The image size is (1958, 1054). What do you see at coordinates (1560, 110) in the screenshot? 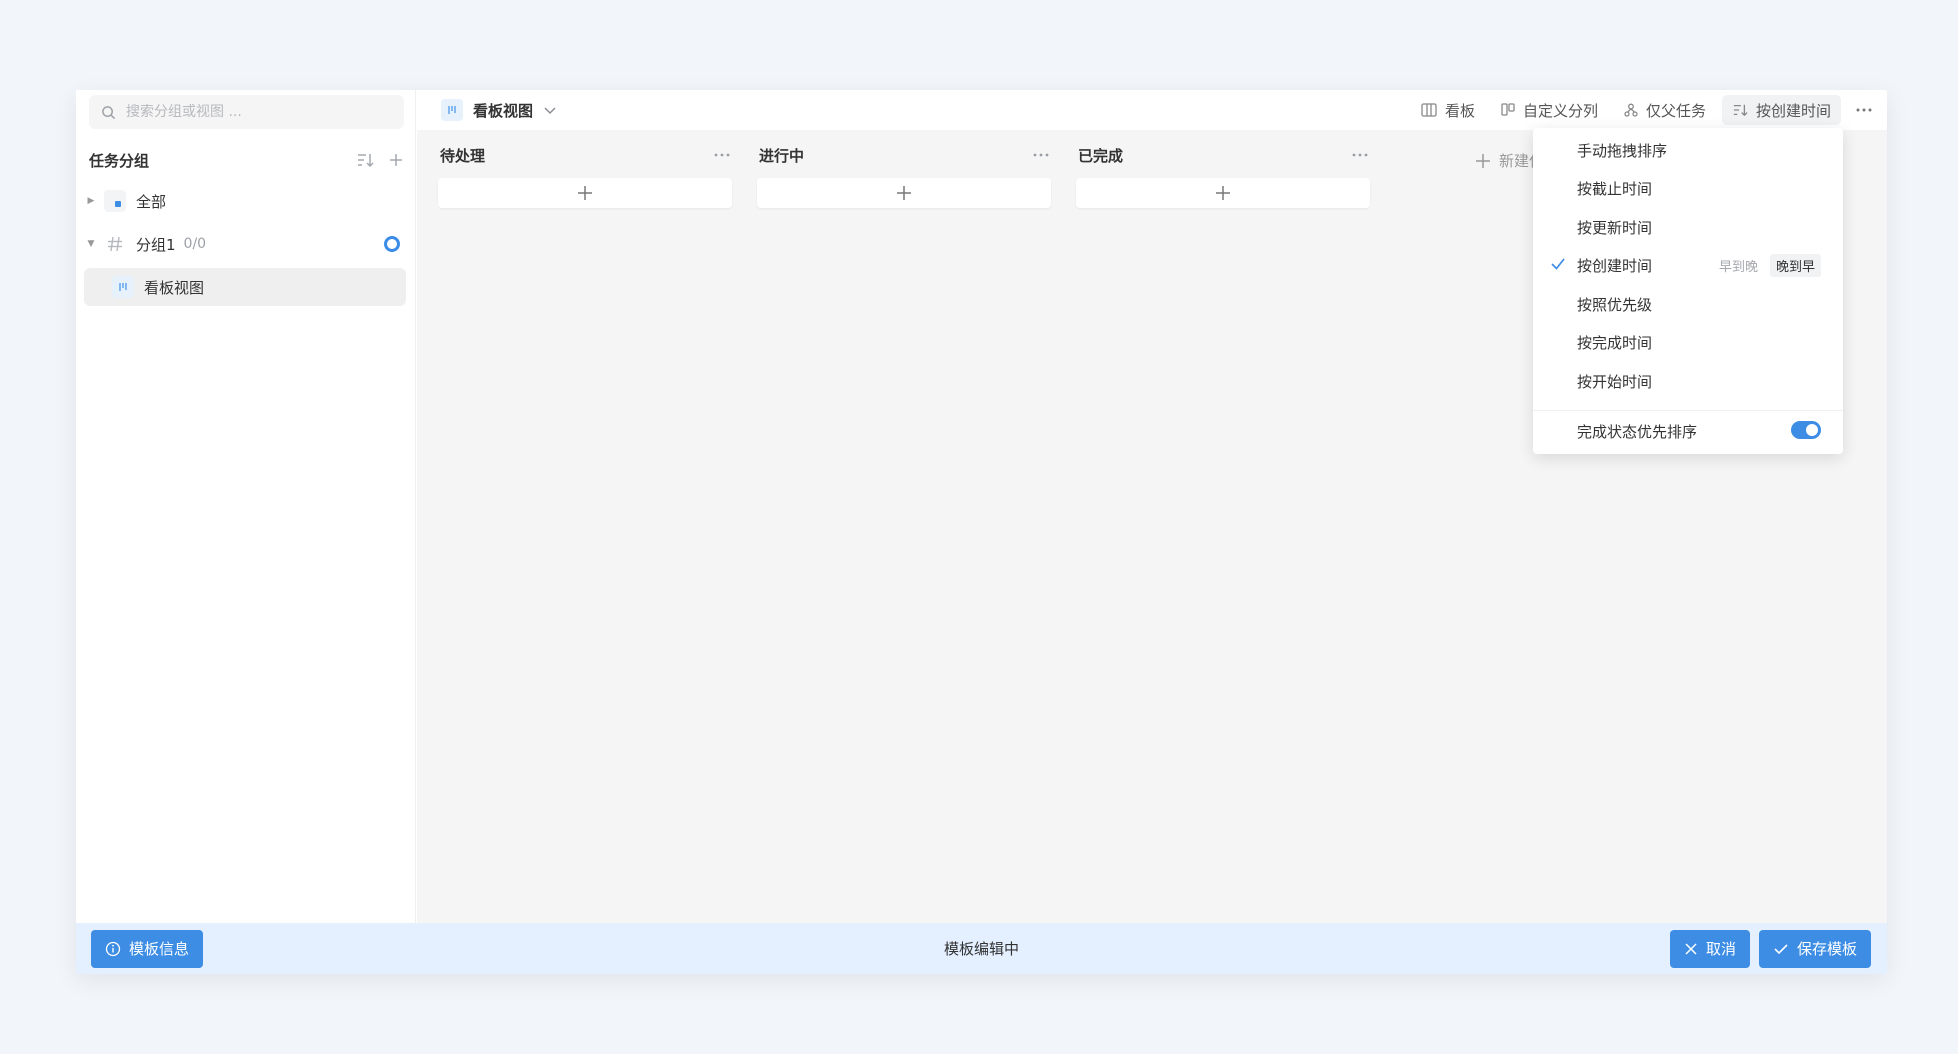
I see `custom-columns-label: 自定义分列` at bounding box center [1560, 110].